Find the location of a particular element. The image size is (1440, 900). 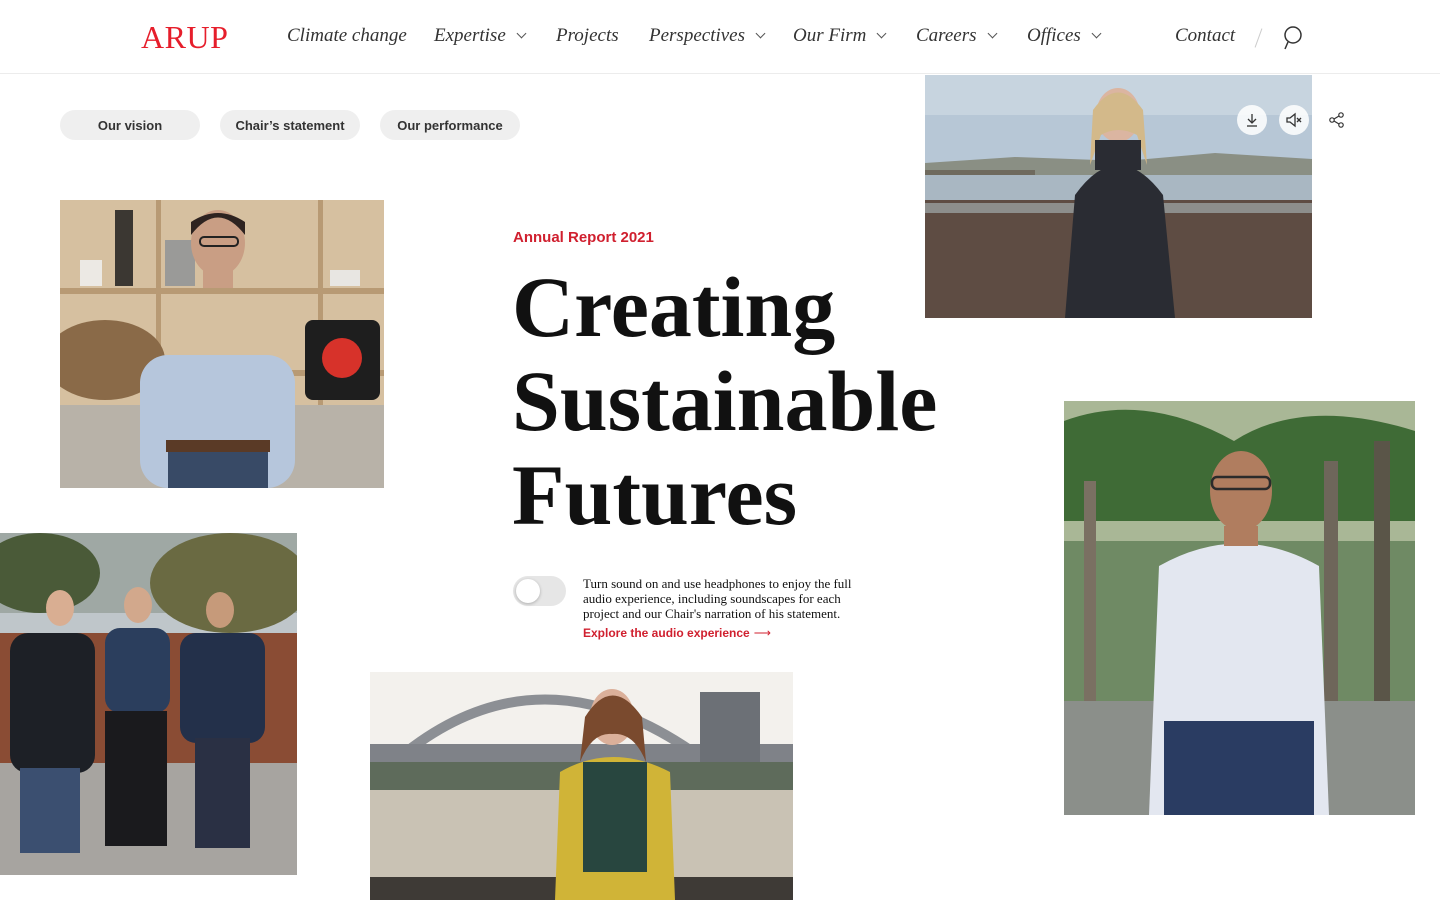

nav-item-climate-change: Climate change is located at coordinates (347, 36).